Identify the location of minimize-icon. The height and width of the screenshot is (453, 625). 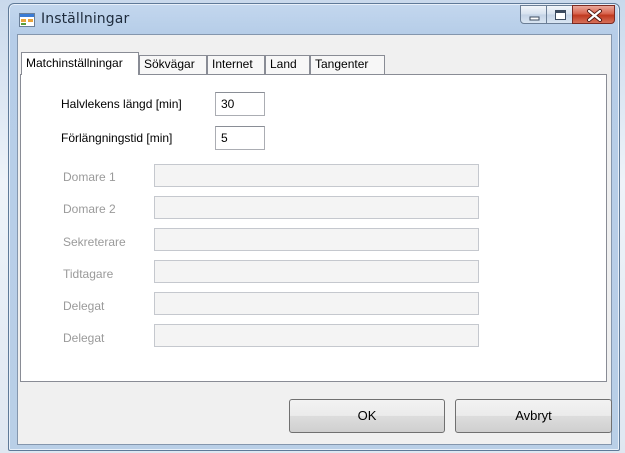
(534, 18).